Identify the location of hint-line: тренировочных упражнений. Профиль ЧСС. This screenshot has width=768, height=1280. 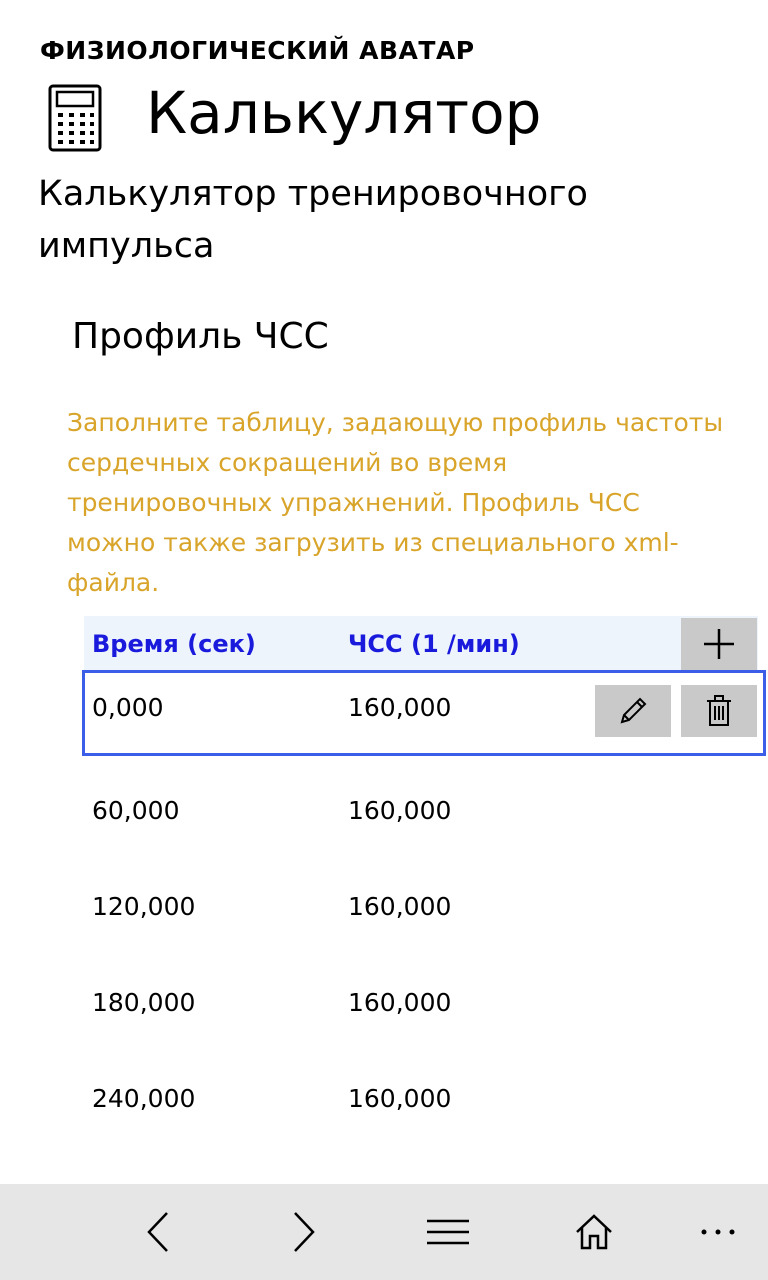
(353, 502).